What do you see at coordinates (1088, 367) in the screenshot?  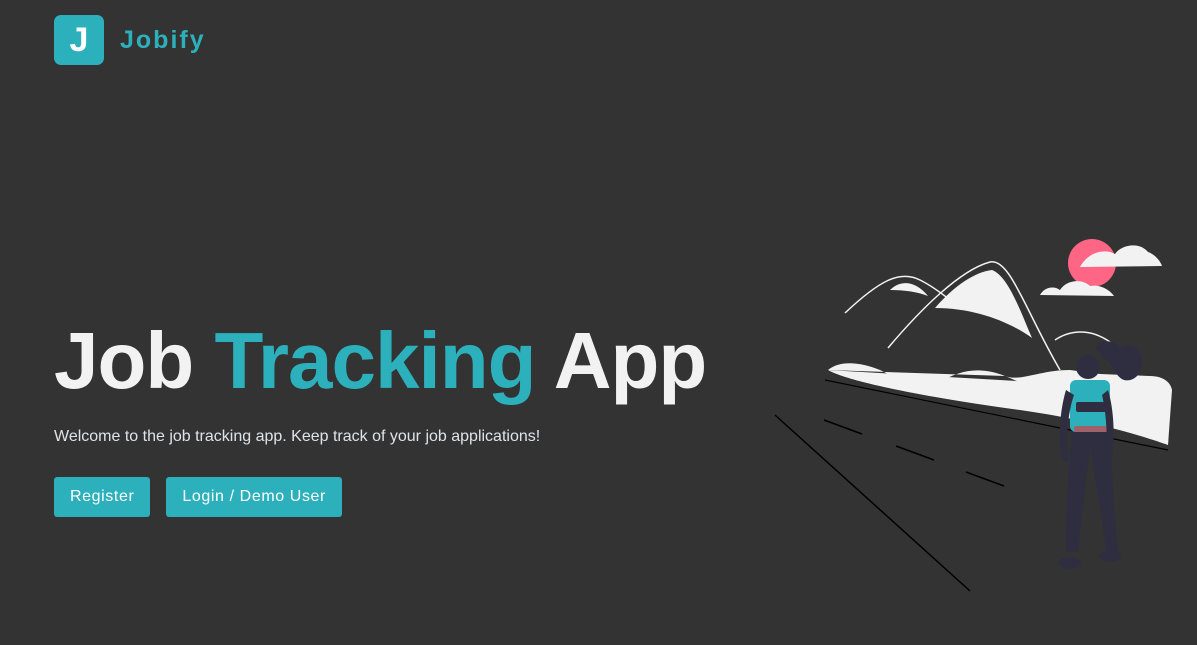 I see `hiker-head` at bounding box center [1088, 367].